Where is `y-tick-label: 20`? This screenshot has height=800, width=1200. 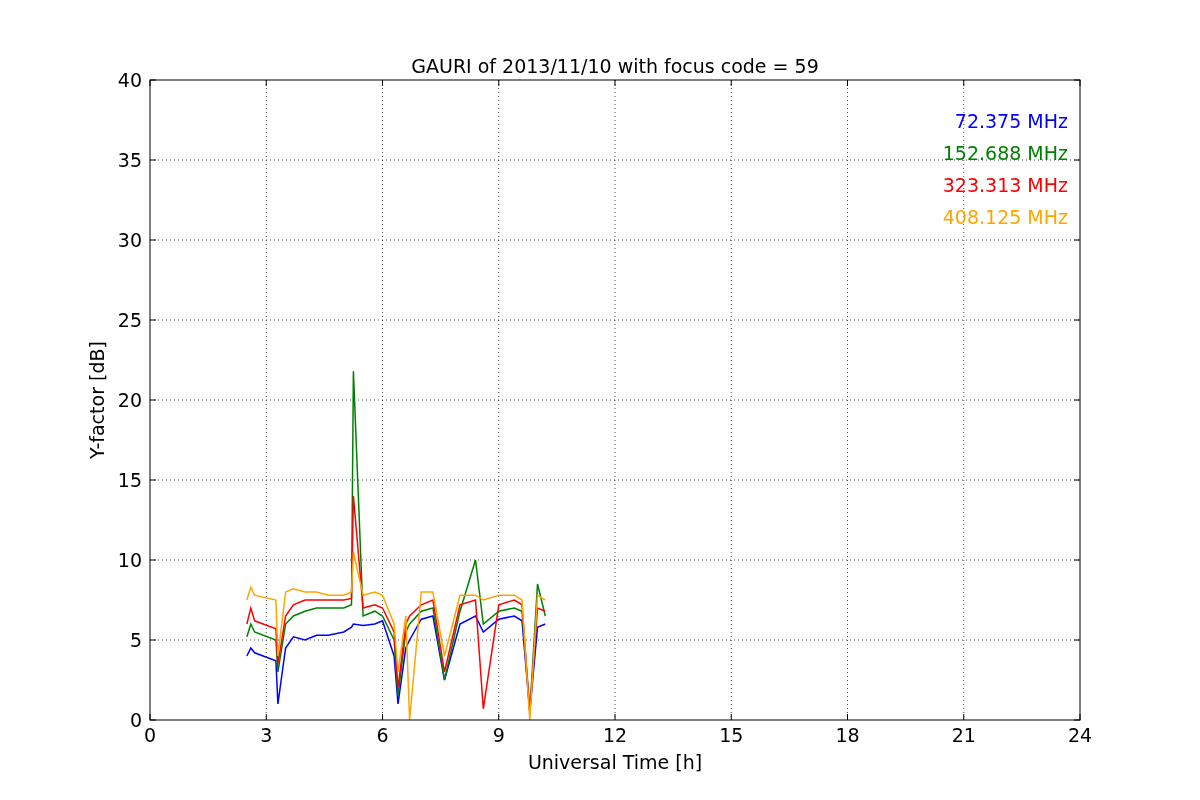
y-tick-label: 20 is located at coordinates (129, 400).